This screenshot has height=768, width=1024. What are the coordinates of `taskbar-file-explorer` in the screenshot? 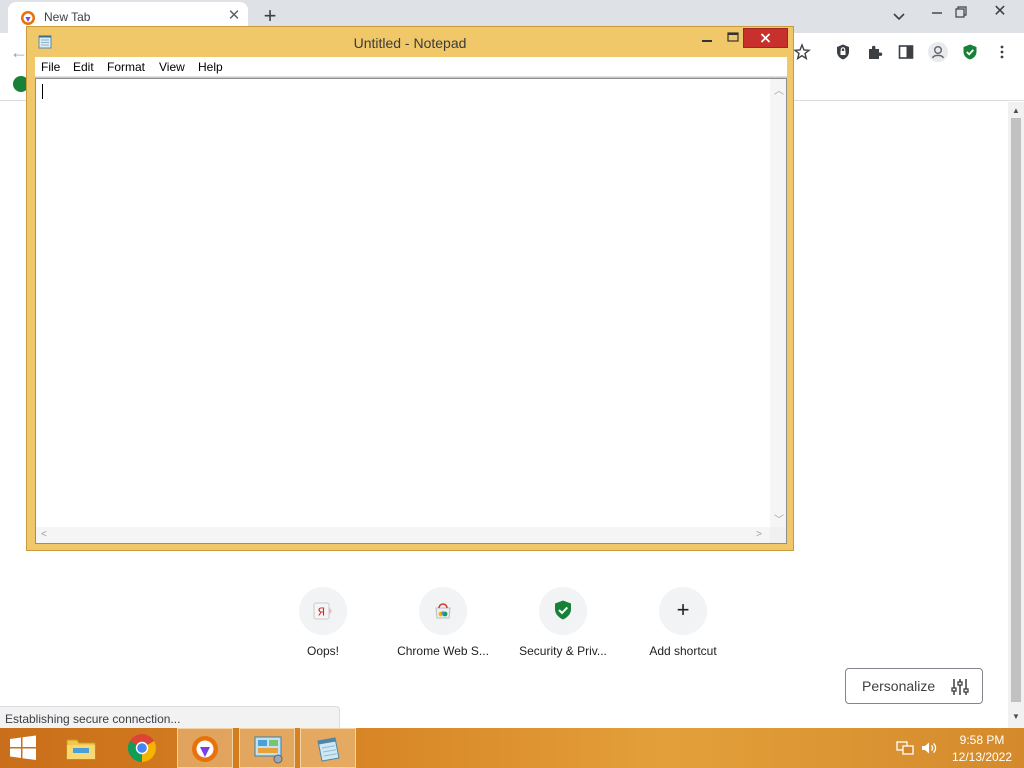 It's located at (81, 748).